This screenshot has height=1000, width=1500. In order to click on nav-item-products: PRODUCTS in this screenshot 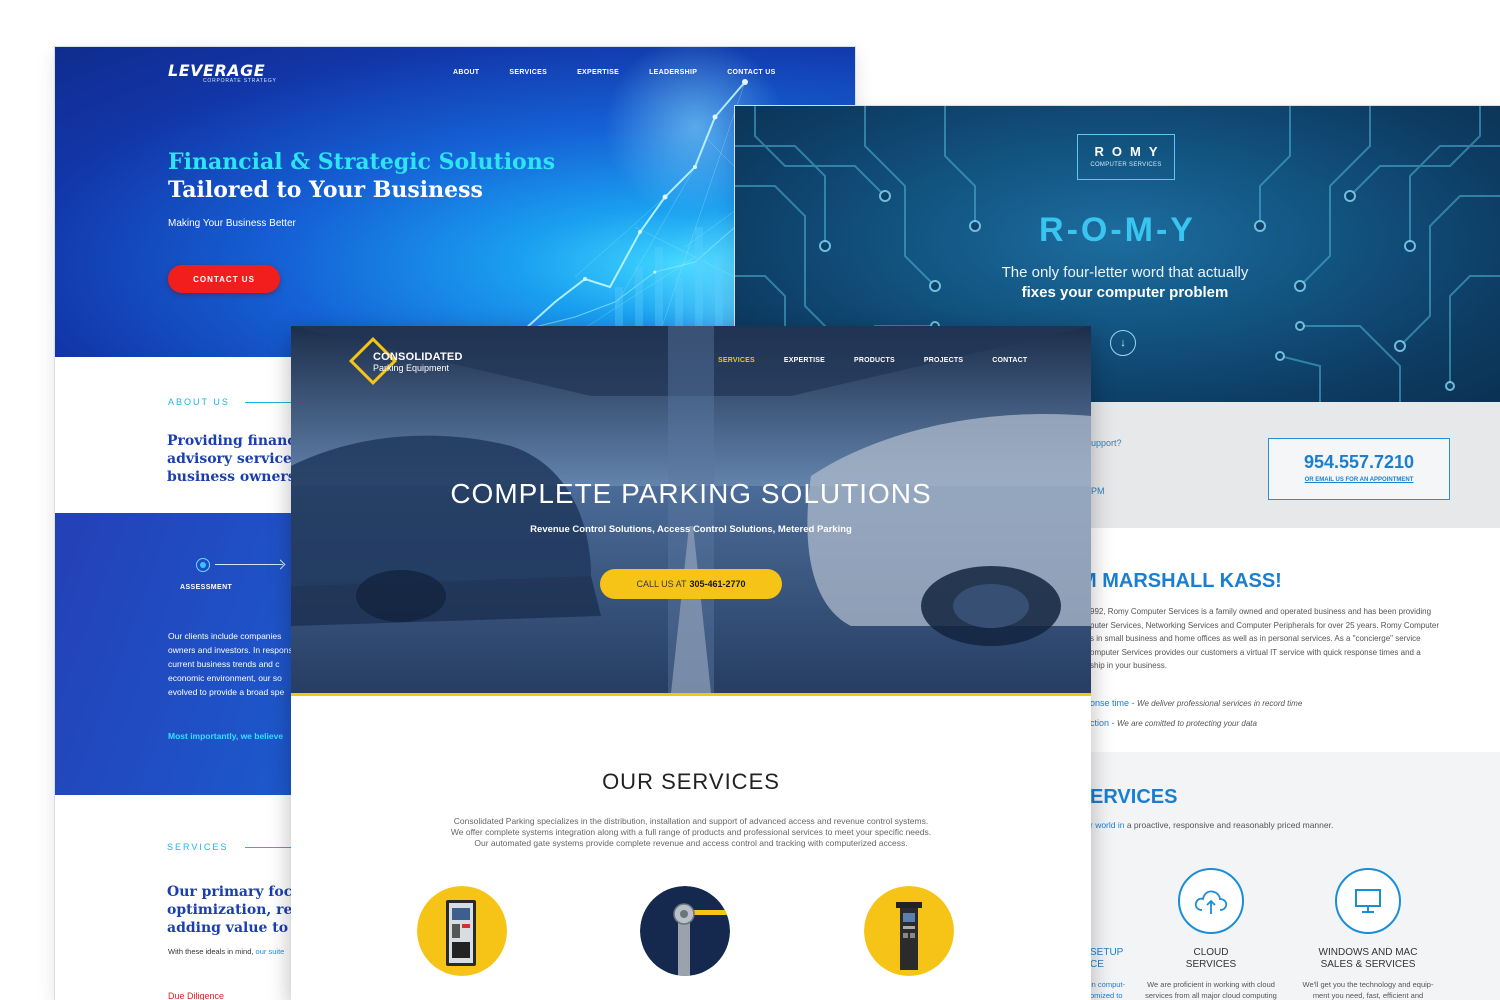, I will do `click(874, 360)`.